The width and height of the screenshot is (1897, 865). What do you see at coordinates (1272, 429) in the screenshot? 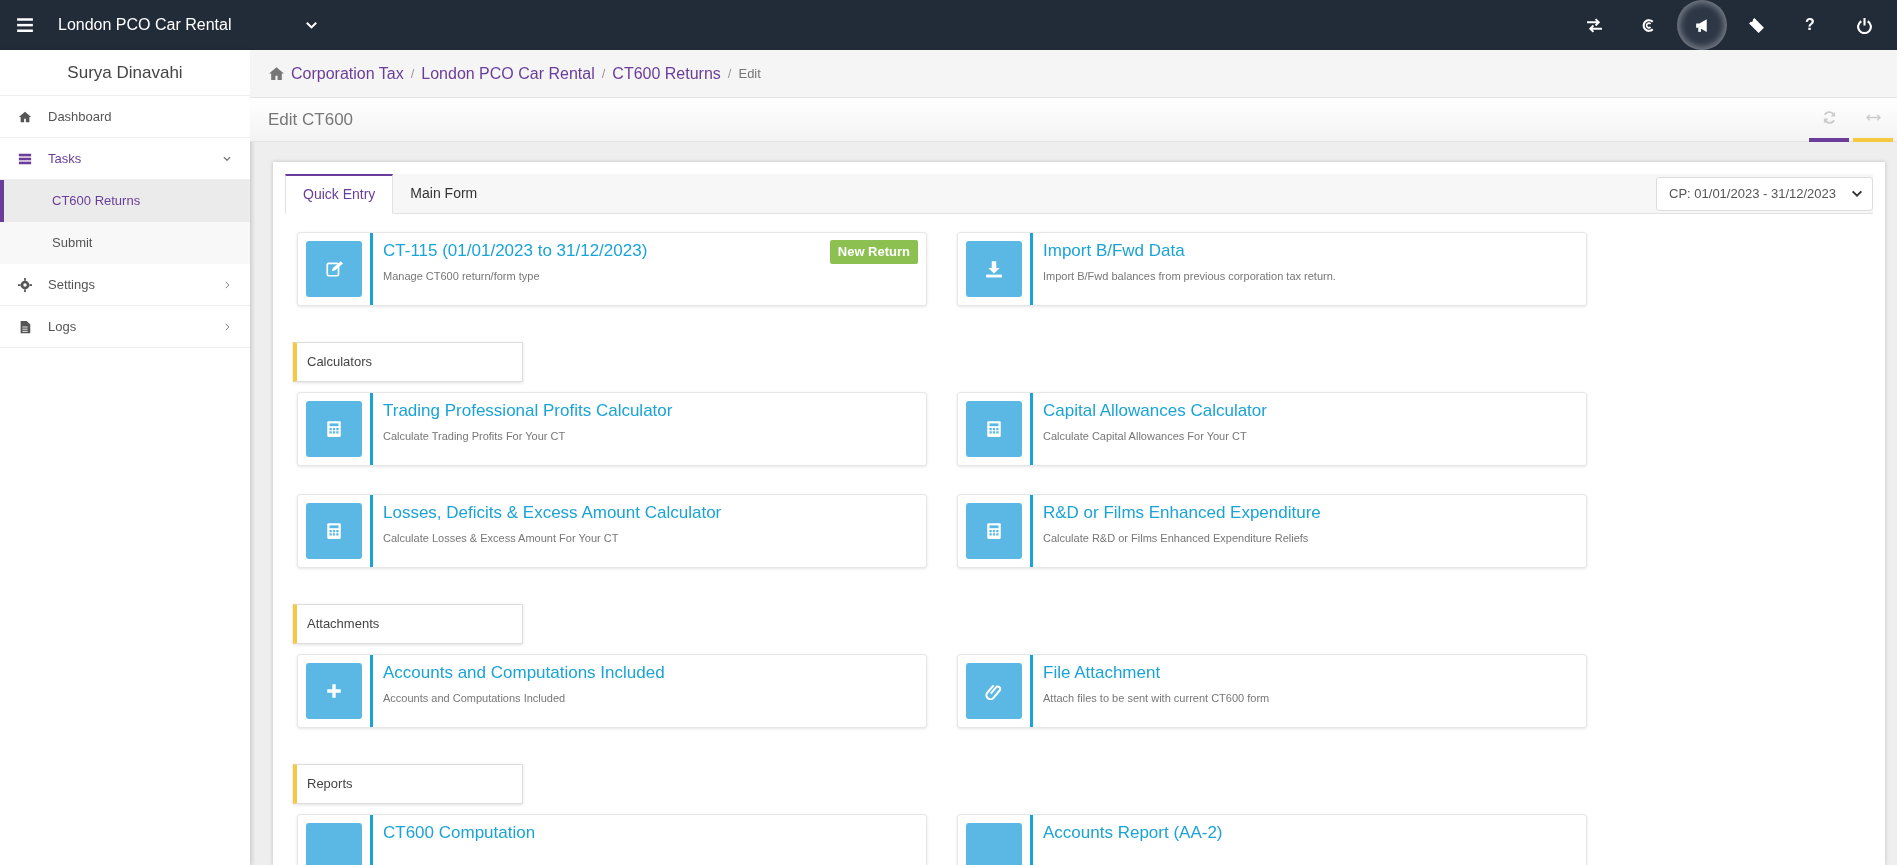
I see `action-tile: Capital Allowances Calculator Calculate Capital Allowances For Your CT` at bounding box center [1272, 429].